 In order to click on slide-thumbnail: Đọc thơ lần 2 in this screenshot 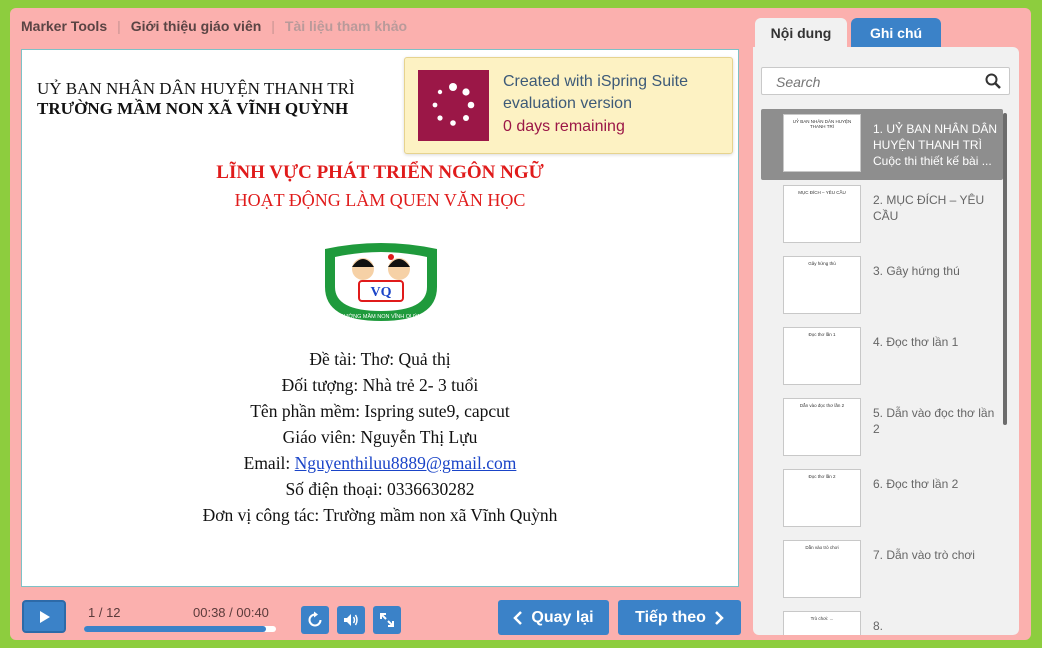, I will do `click(822, 498)`.